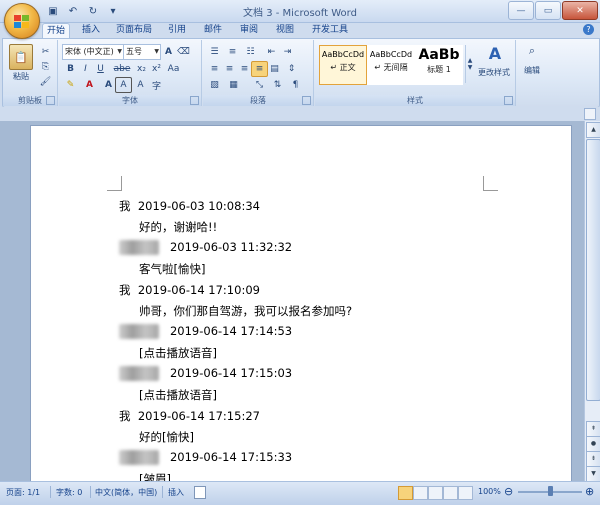  What do you see at coordinates (490, 183) in the screenshot?
I see `margin-corner-mark` at bounding box center [490, 183].